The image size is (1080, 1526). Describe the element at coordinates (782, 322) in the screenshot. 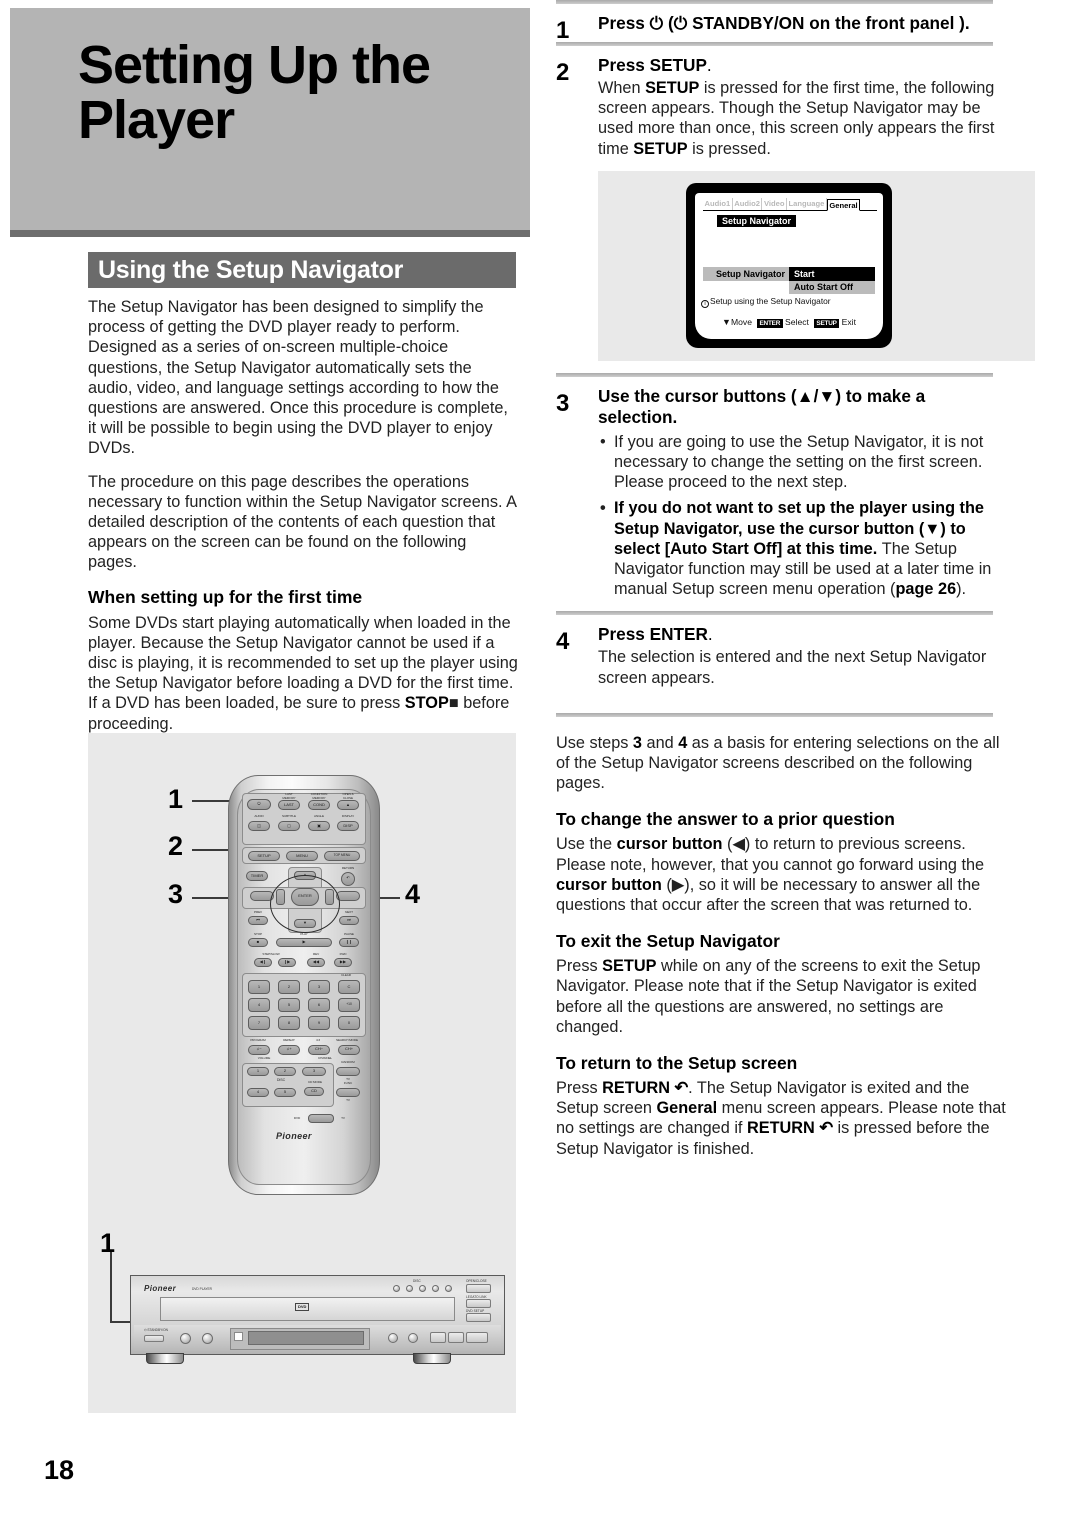

I see `osd-enter-group: ENTER Select` at that location.